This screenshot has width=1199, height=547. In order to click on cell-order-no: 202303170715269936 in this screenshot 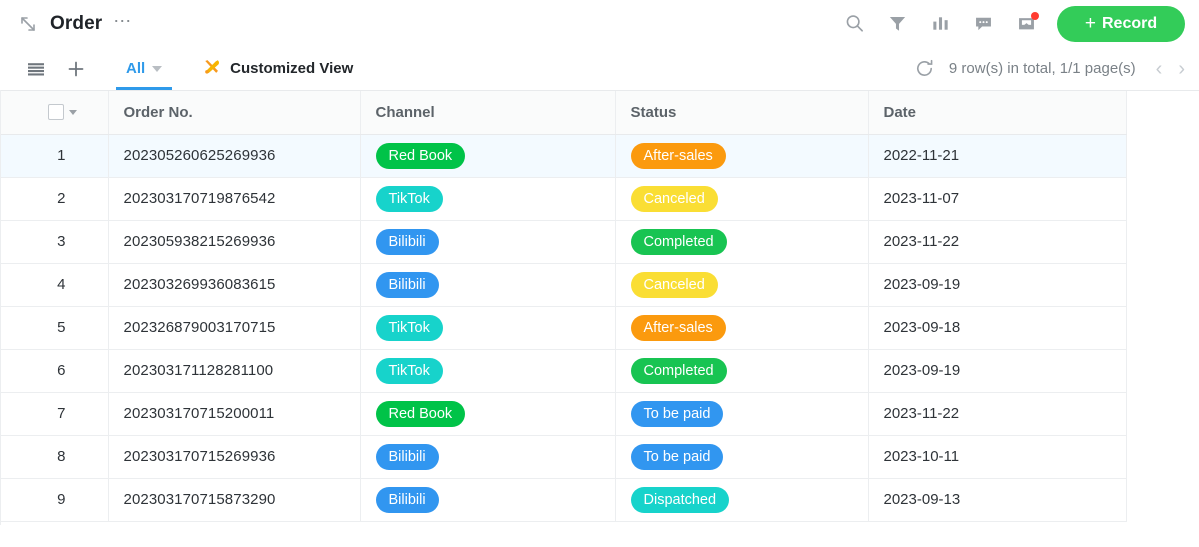, I will do `click(234, 457)`.